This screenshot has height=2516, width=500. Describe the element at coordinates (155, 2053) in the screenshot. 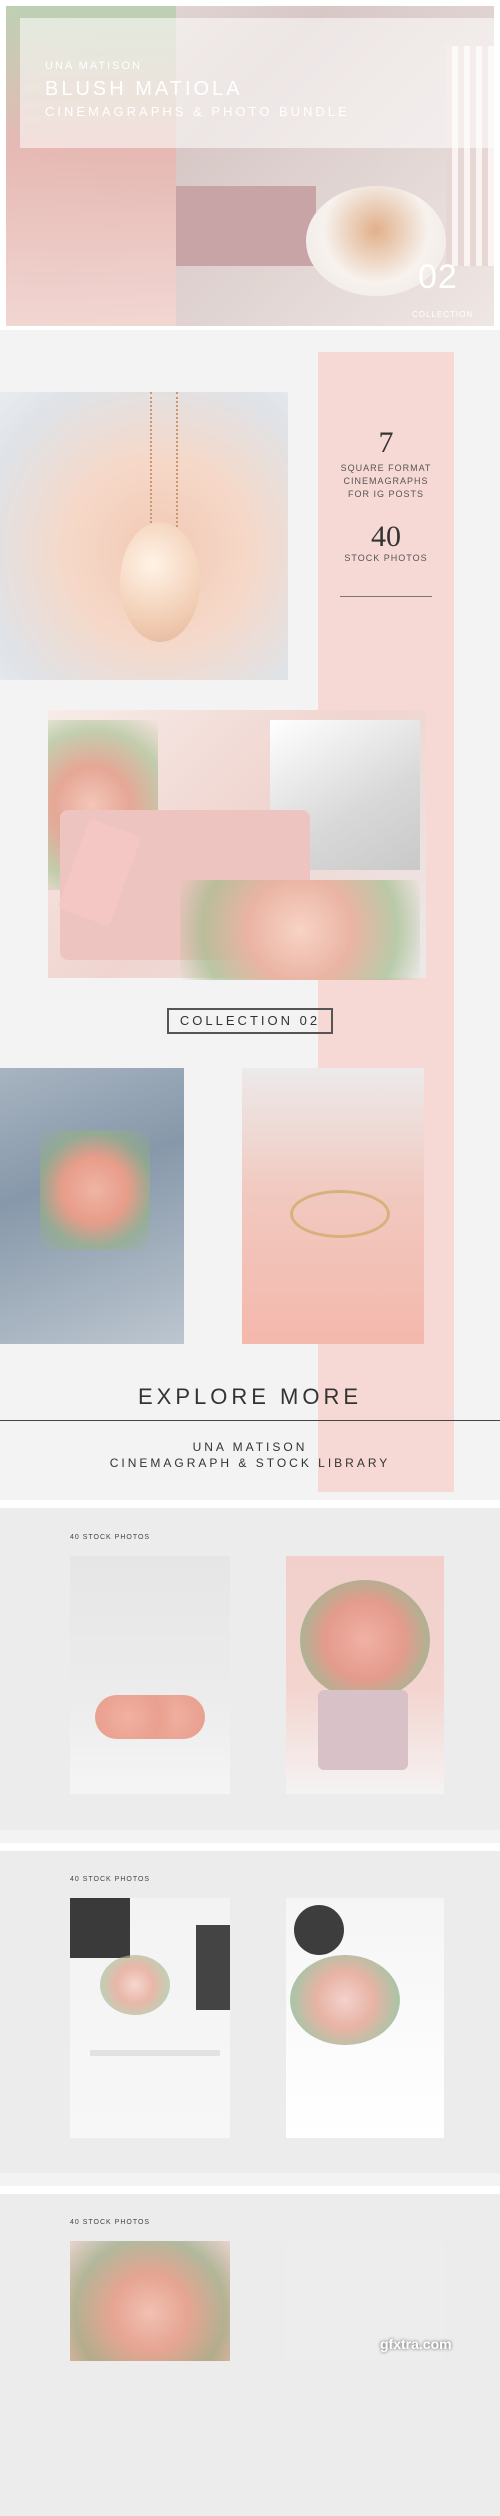

I see `desk-image` at that location.